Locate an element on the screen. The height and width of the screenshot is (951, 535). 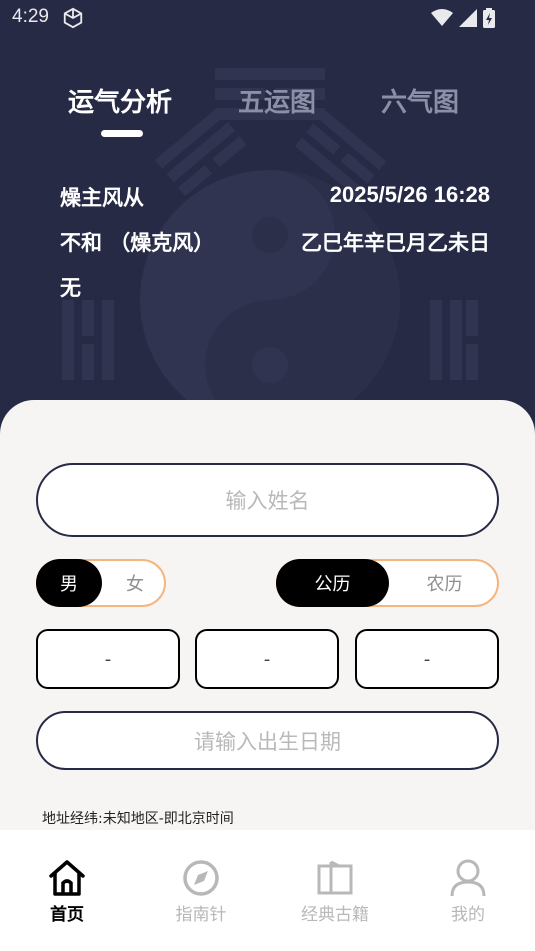
ganzhi-date: 乙巳年辛巳月乙未日 is located at coordinates (395, 243).